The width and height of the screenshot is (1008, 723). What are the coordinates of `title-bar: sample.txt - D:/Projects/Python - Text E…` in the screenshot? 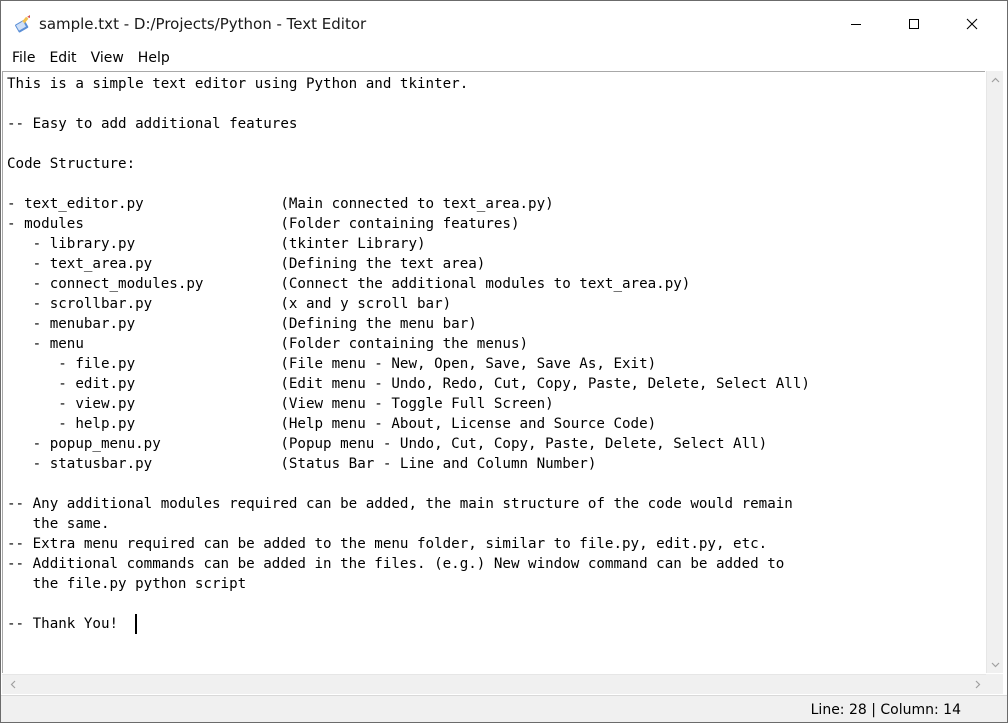 It's located at (504, 23).